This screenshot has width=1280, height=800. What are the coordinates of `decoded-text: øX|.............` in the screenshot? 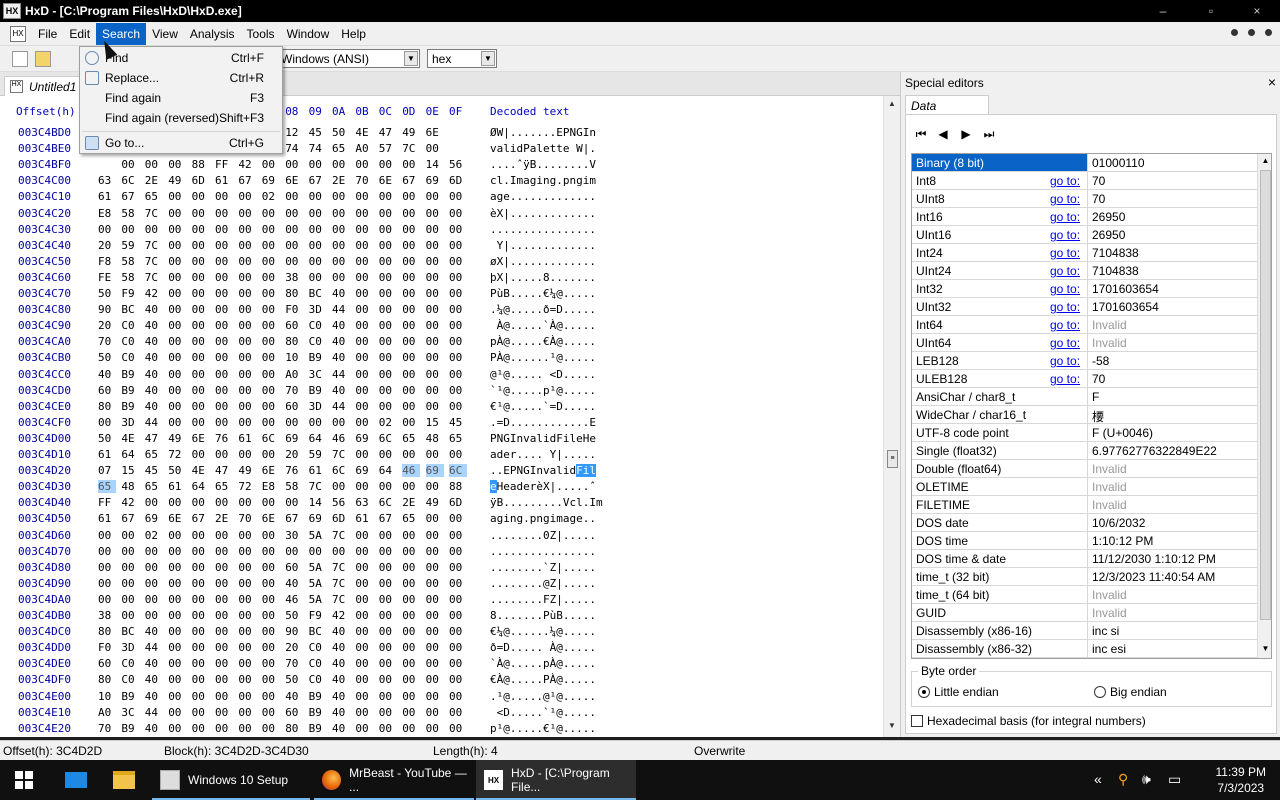 It's located at (543, 261).